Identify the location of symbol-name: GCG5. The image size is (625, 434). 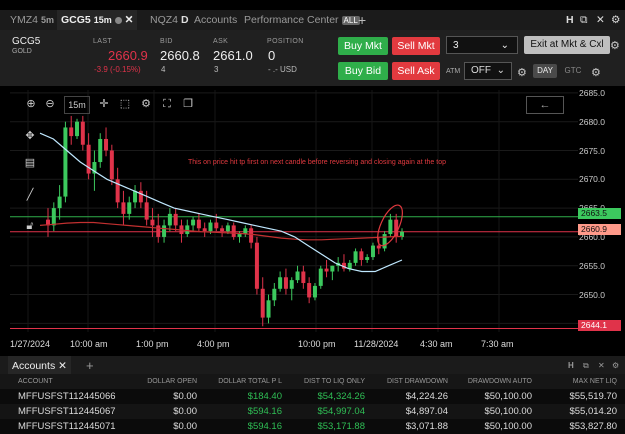
(26, 41).